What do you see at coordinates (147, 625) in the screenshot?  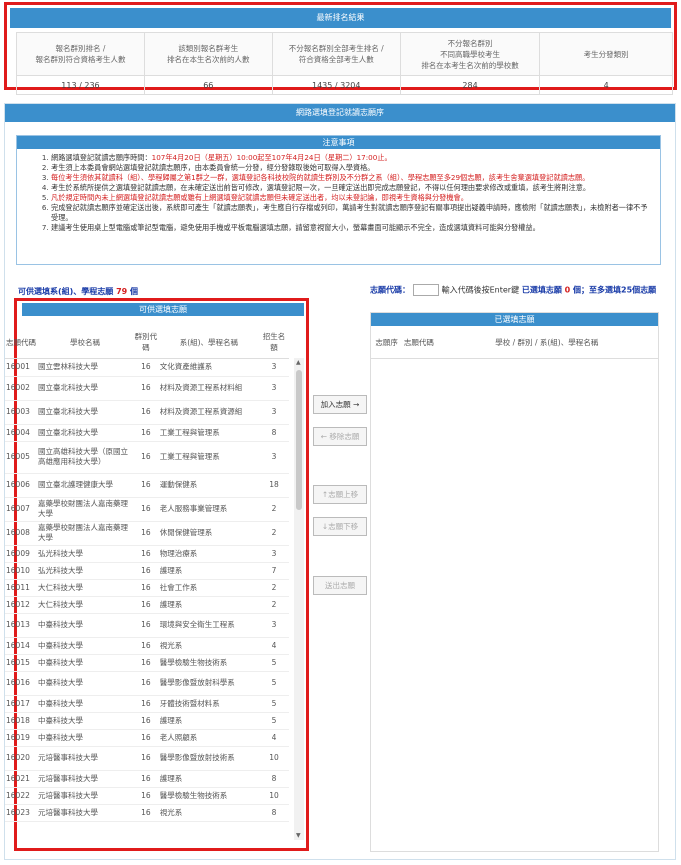 I see `available-row: 16013 中臺科技大學 16 環境與安全衛生工程系 3` at bounding box center [147, 625].